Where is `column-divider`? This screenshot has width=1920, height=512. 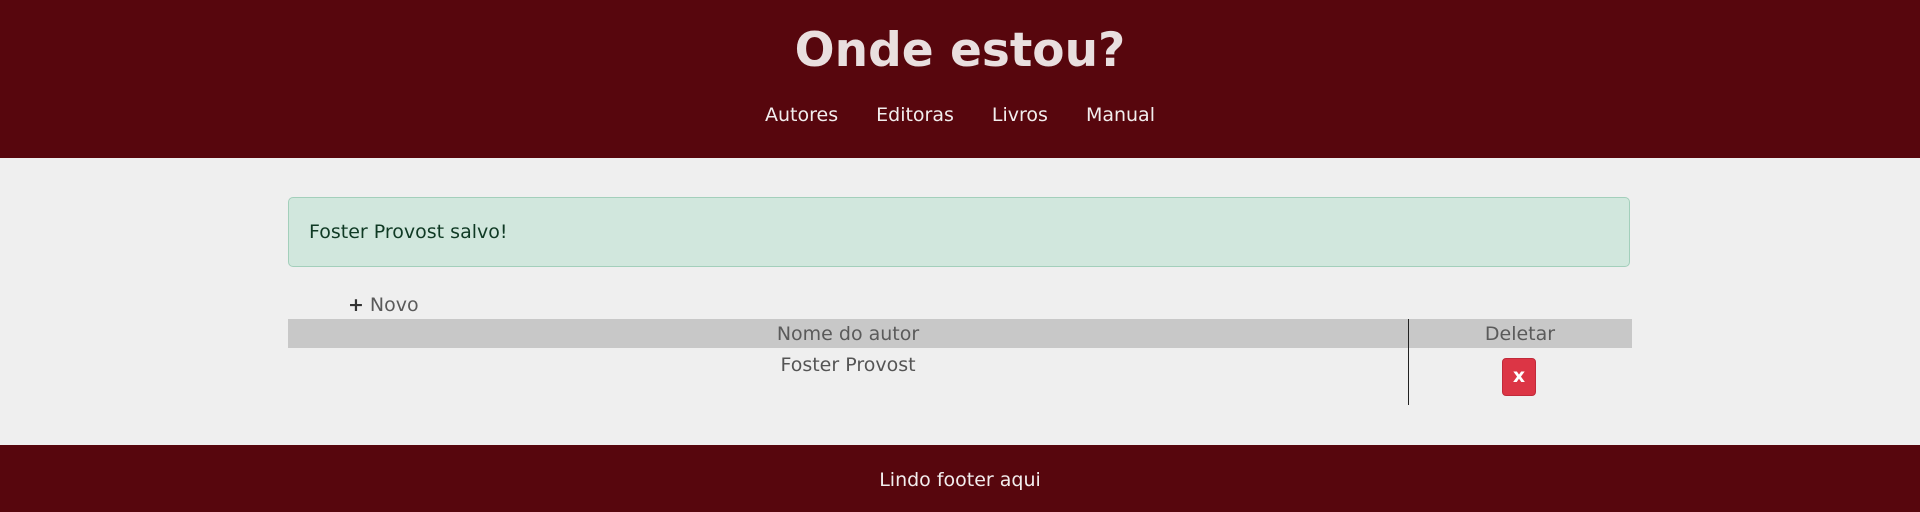 column-divider is located at coordinates (1408, 362).